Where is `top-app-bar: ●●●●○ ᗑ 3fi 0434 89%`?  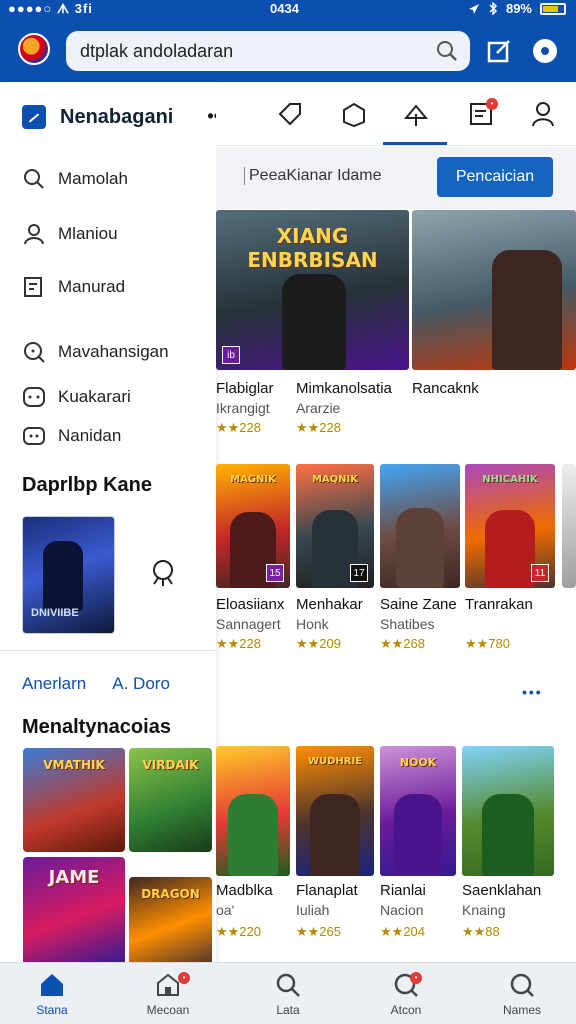
top-app-bar: ●●●●○ ᗑ 3fi 0434 89% is located at coordinates (288, 41).